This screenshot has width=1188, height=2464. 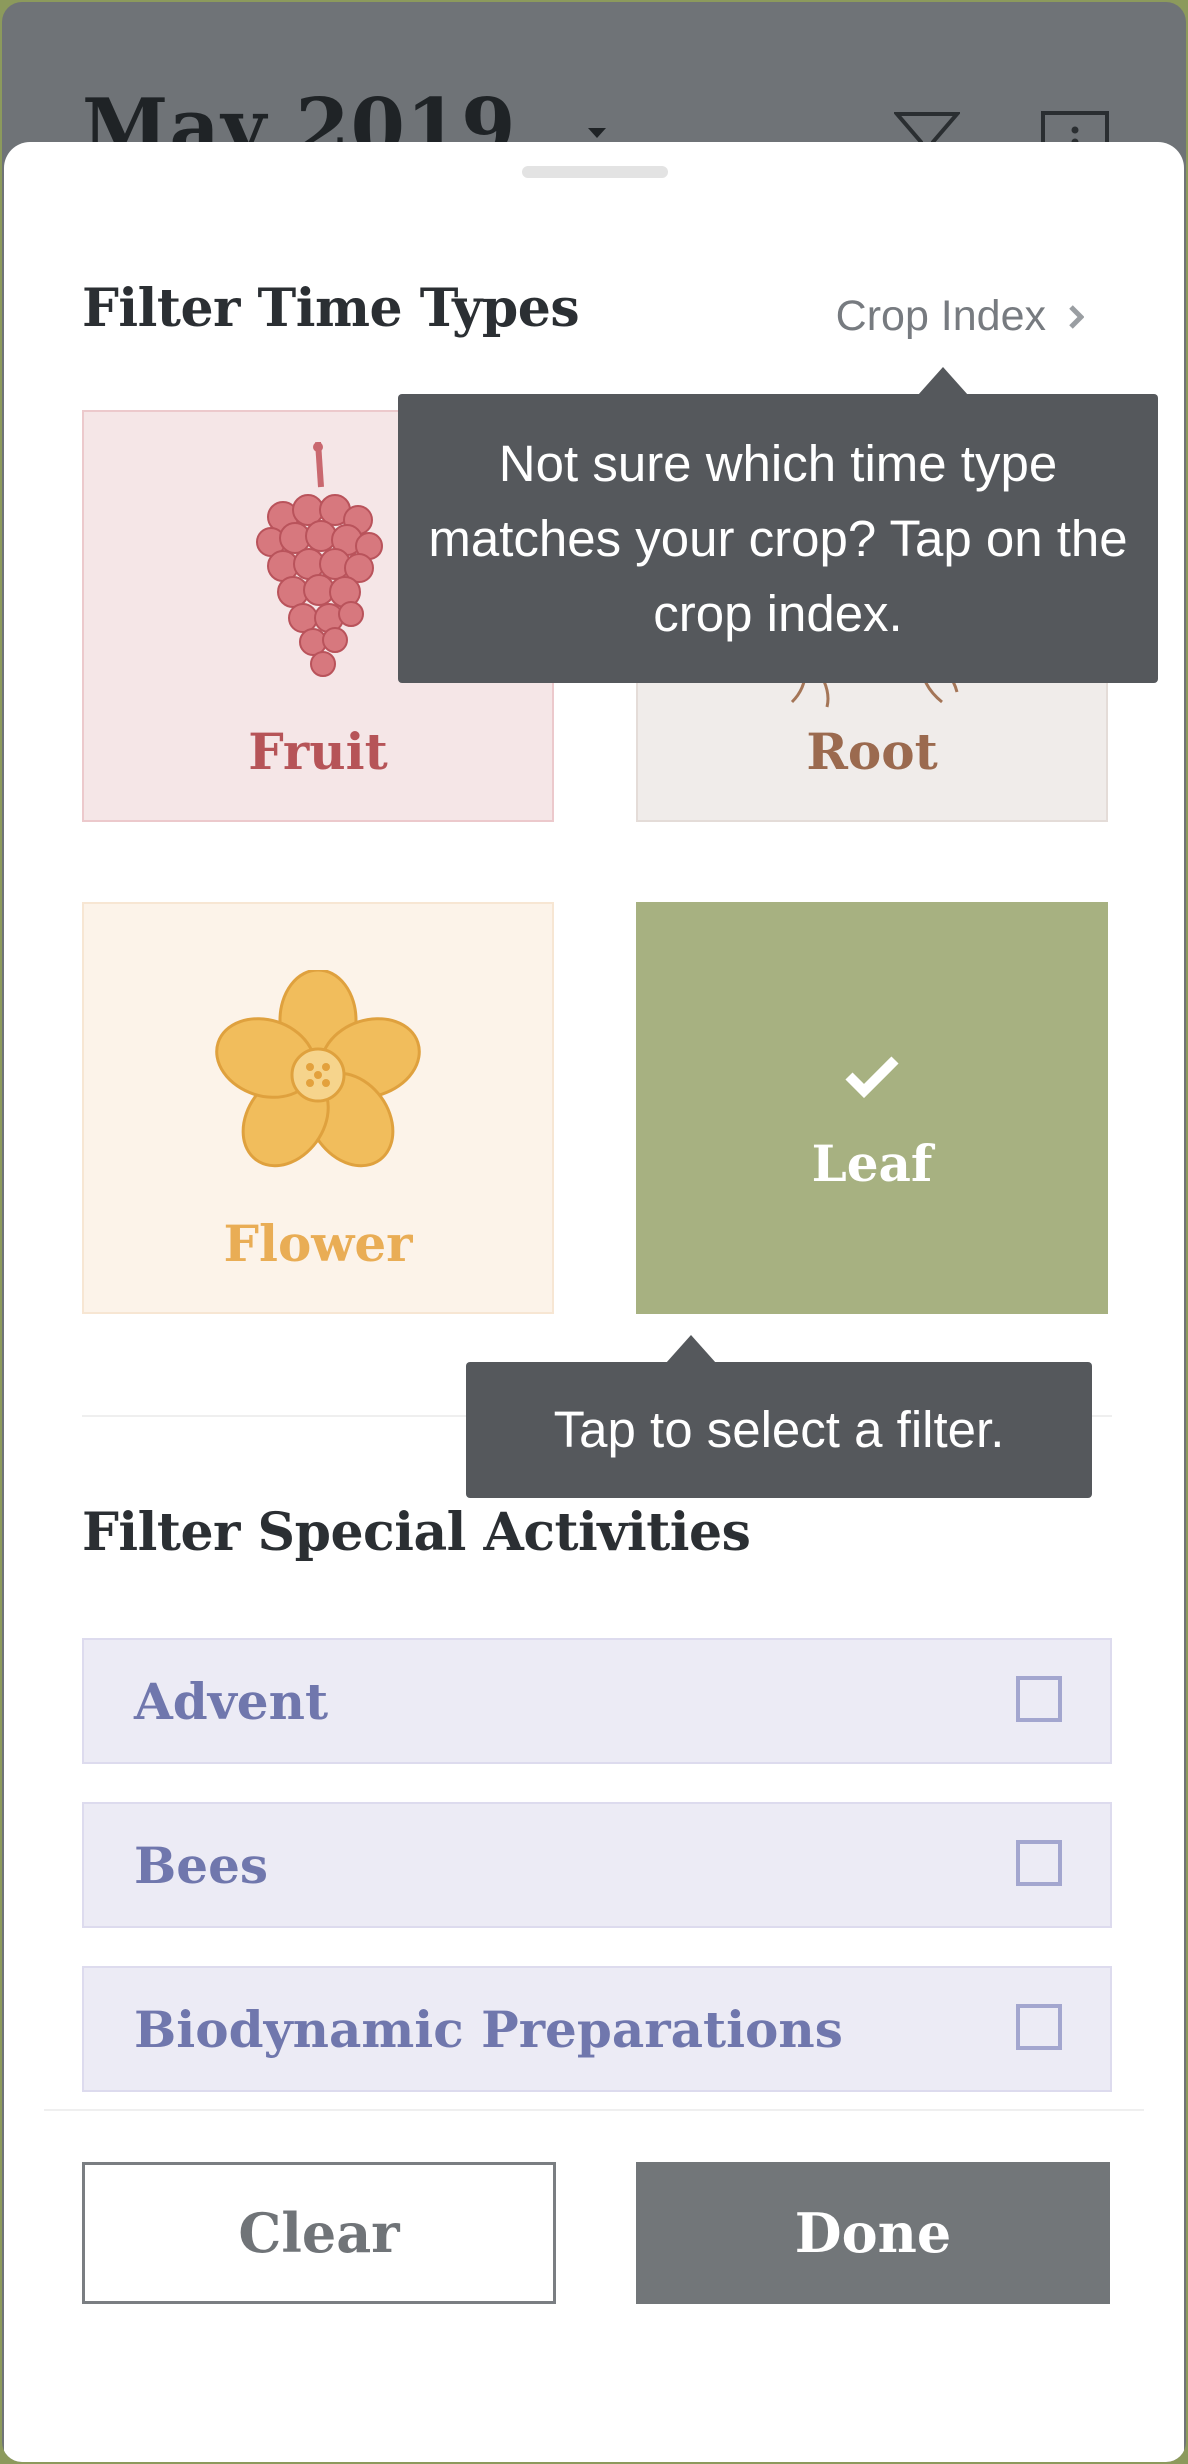 I want to click on time-type-tile-flower: Flower, so click(x=318, y=1108).